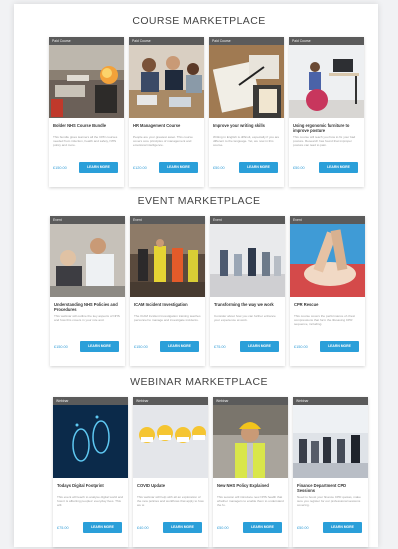 The width and height of the screenshot is (398, 549). What do you see at coordinates (86, 81) in the screenshot?
I see `kitchen-chef-image` at bounding box center [86, 81].